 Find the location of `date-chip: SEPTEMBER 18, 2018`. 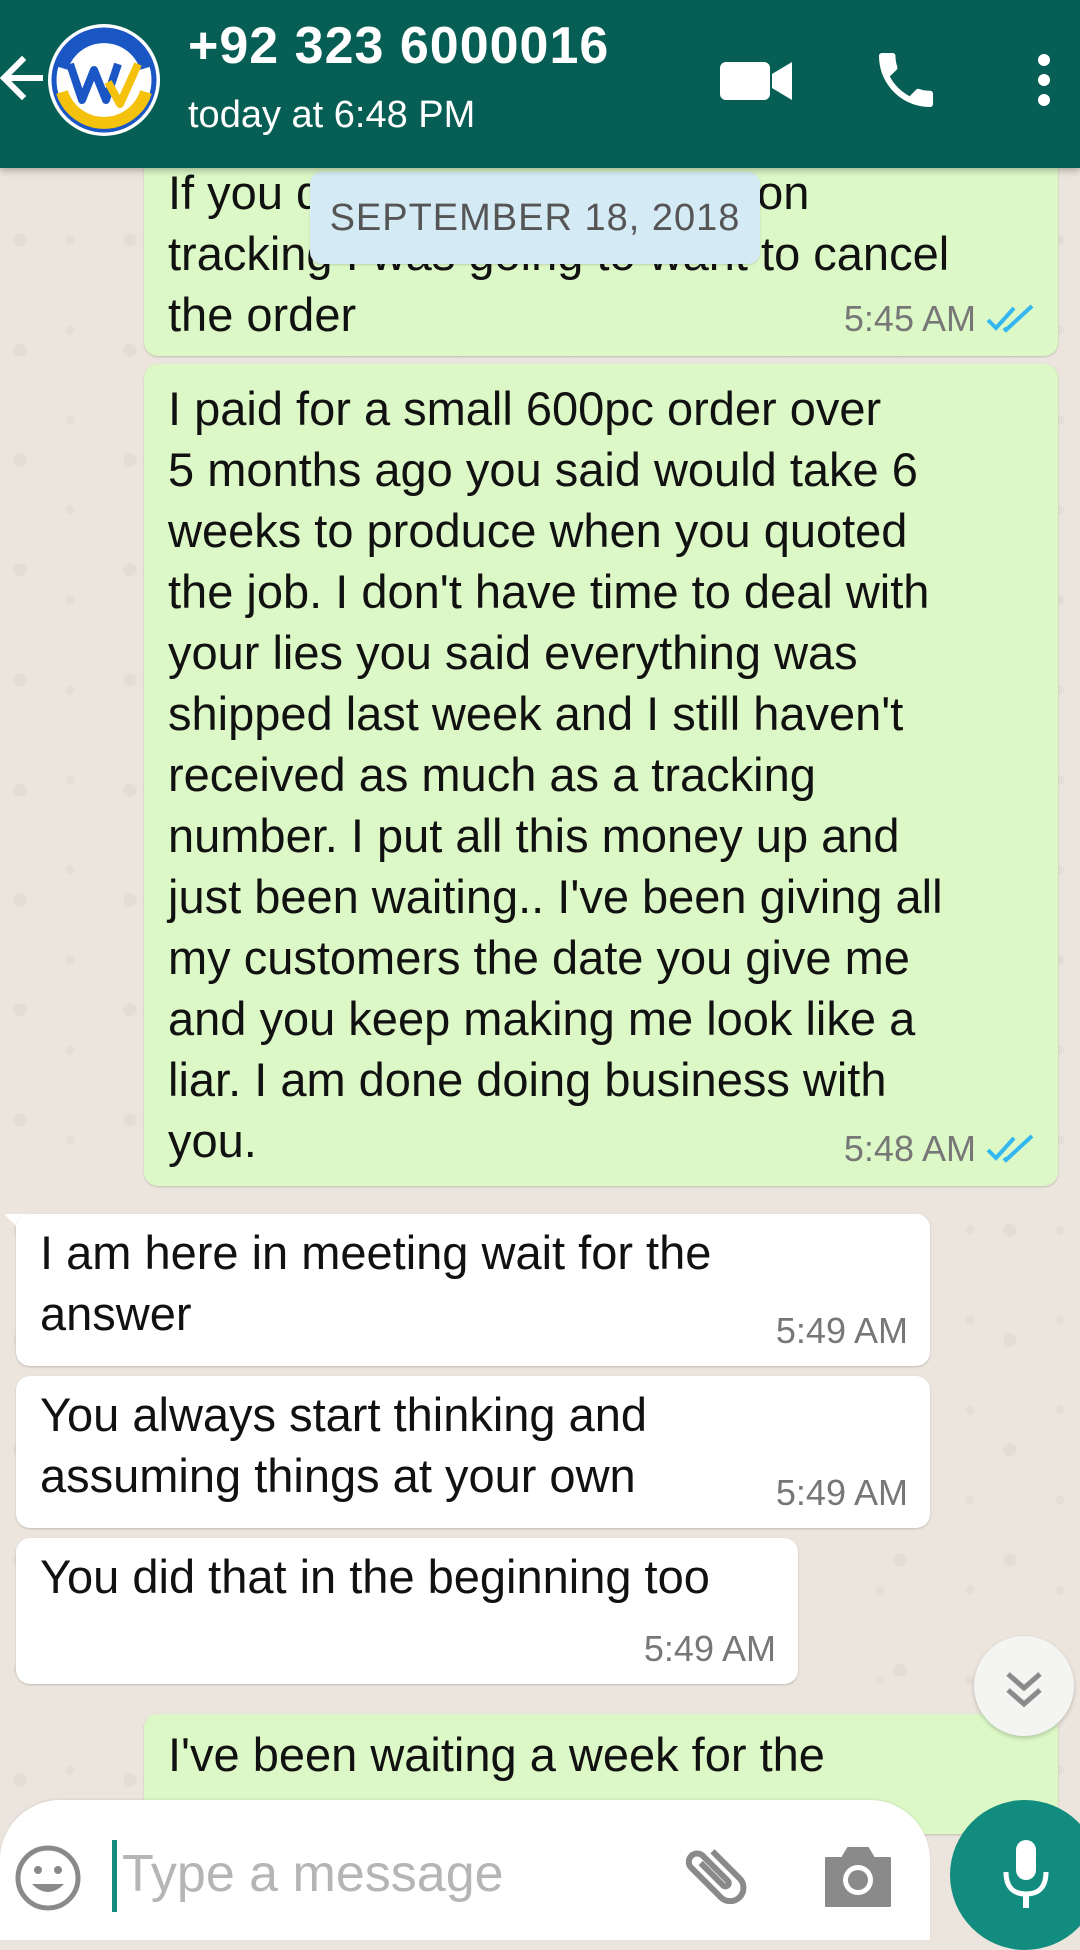

date-chip: SEPTEMBER 18, 2018 is located at coordinates (535, 218).